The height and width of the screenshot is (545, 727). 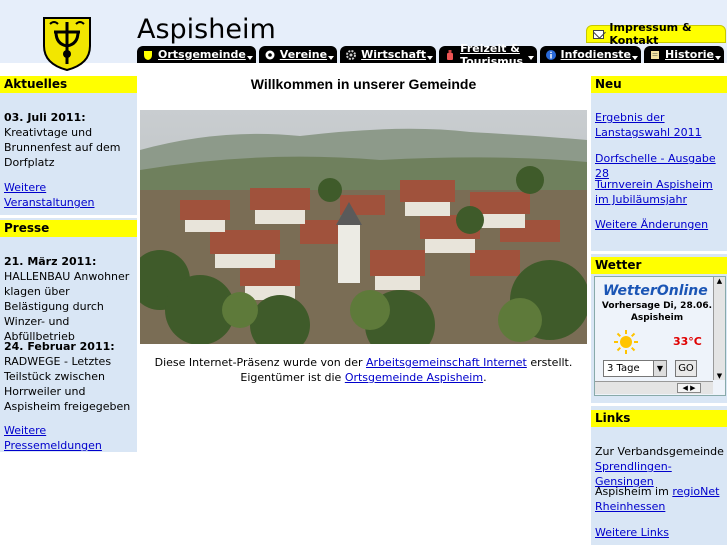 I want to click on tab-label: Infodienste, so click(x=595, y=54).